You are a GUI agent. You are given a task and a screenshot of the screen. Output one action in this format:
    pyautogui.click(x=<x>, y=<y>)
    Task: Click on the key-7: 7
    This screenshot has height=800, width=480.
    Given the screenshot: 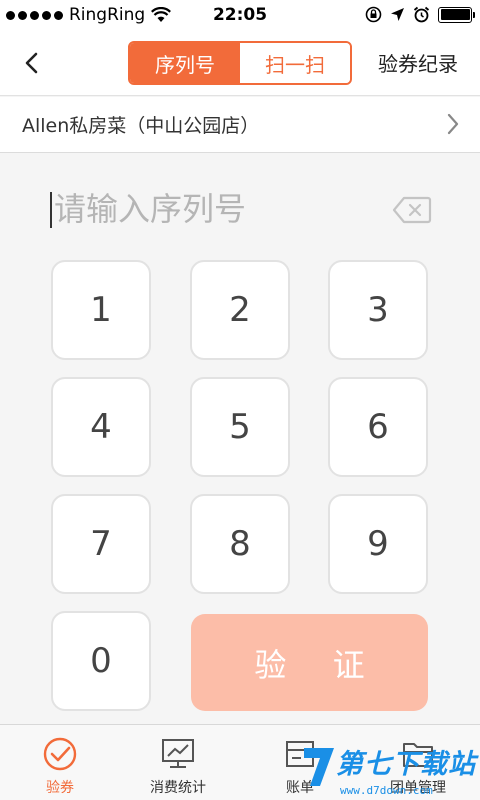 What is the action you would take?
    pyautogui.click(x=101, y=544)
    